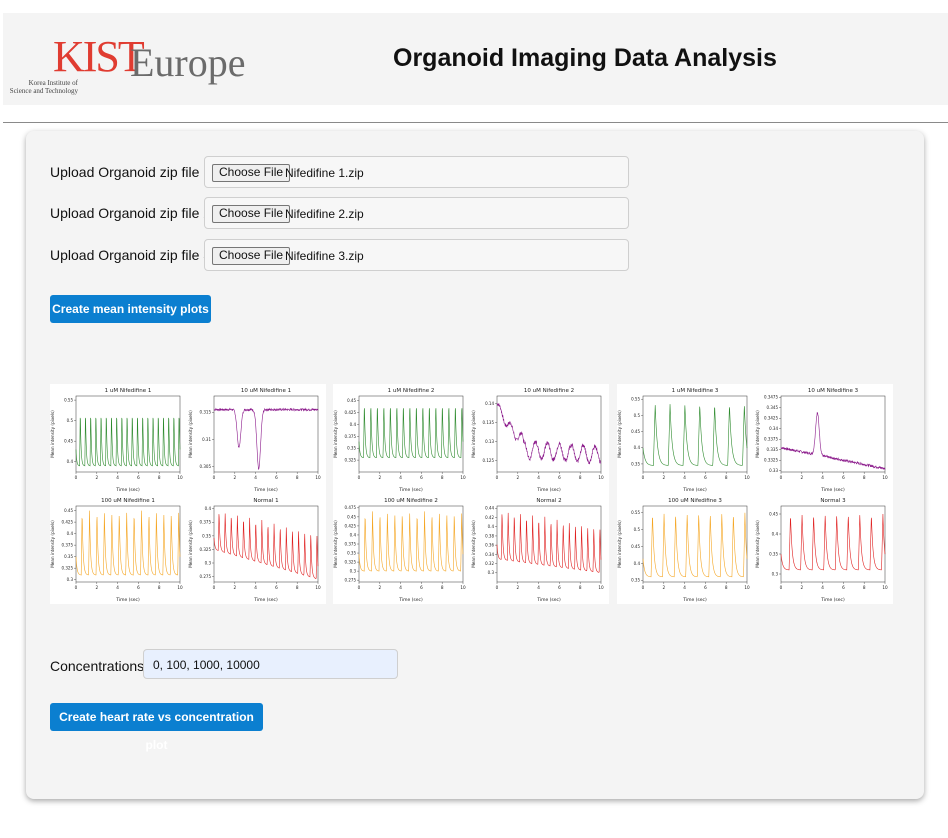  I want to click on y-tick-label: 0.3475, so click(771, 397).